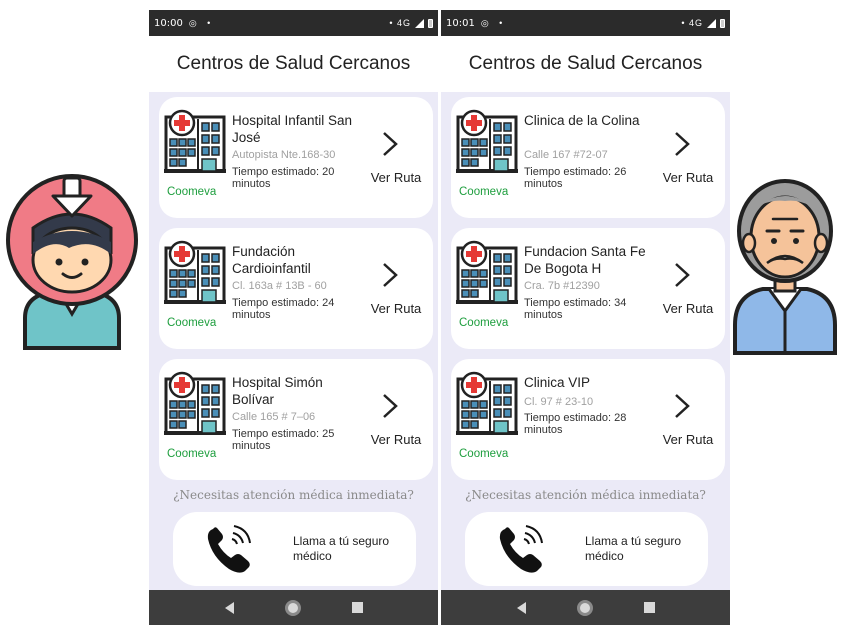 This screenshot has height=625, width=841. What do you see at coordinates (283, 309) in the screenshot?
I see `estimated-time: Tiempo estimado: 24 minutos` at bounding box center [283, 309].